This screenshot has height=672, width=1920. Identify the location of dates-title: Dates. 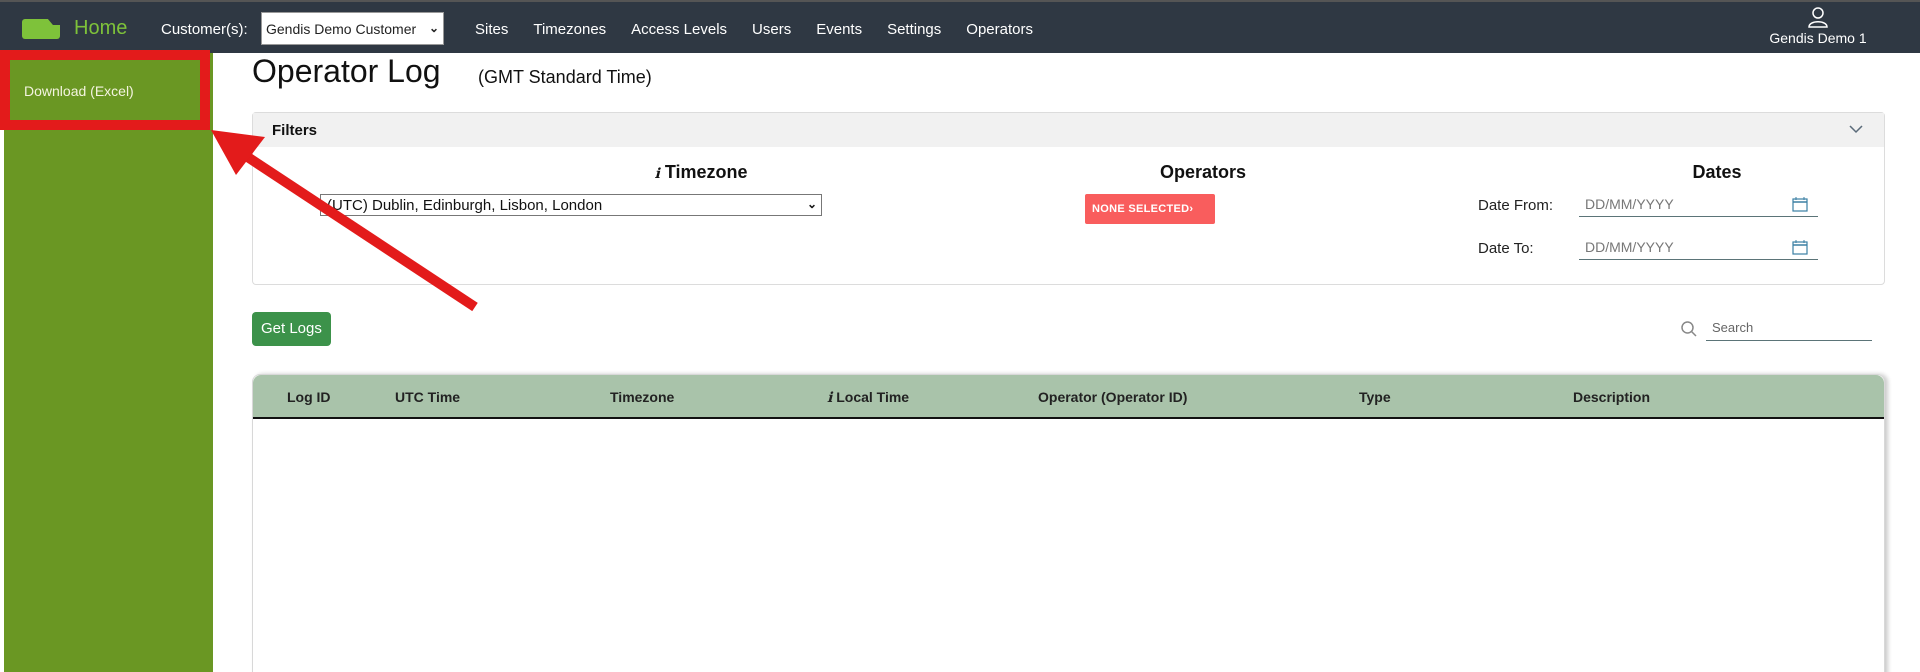
(1717, 172).